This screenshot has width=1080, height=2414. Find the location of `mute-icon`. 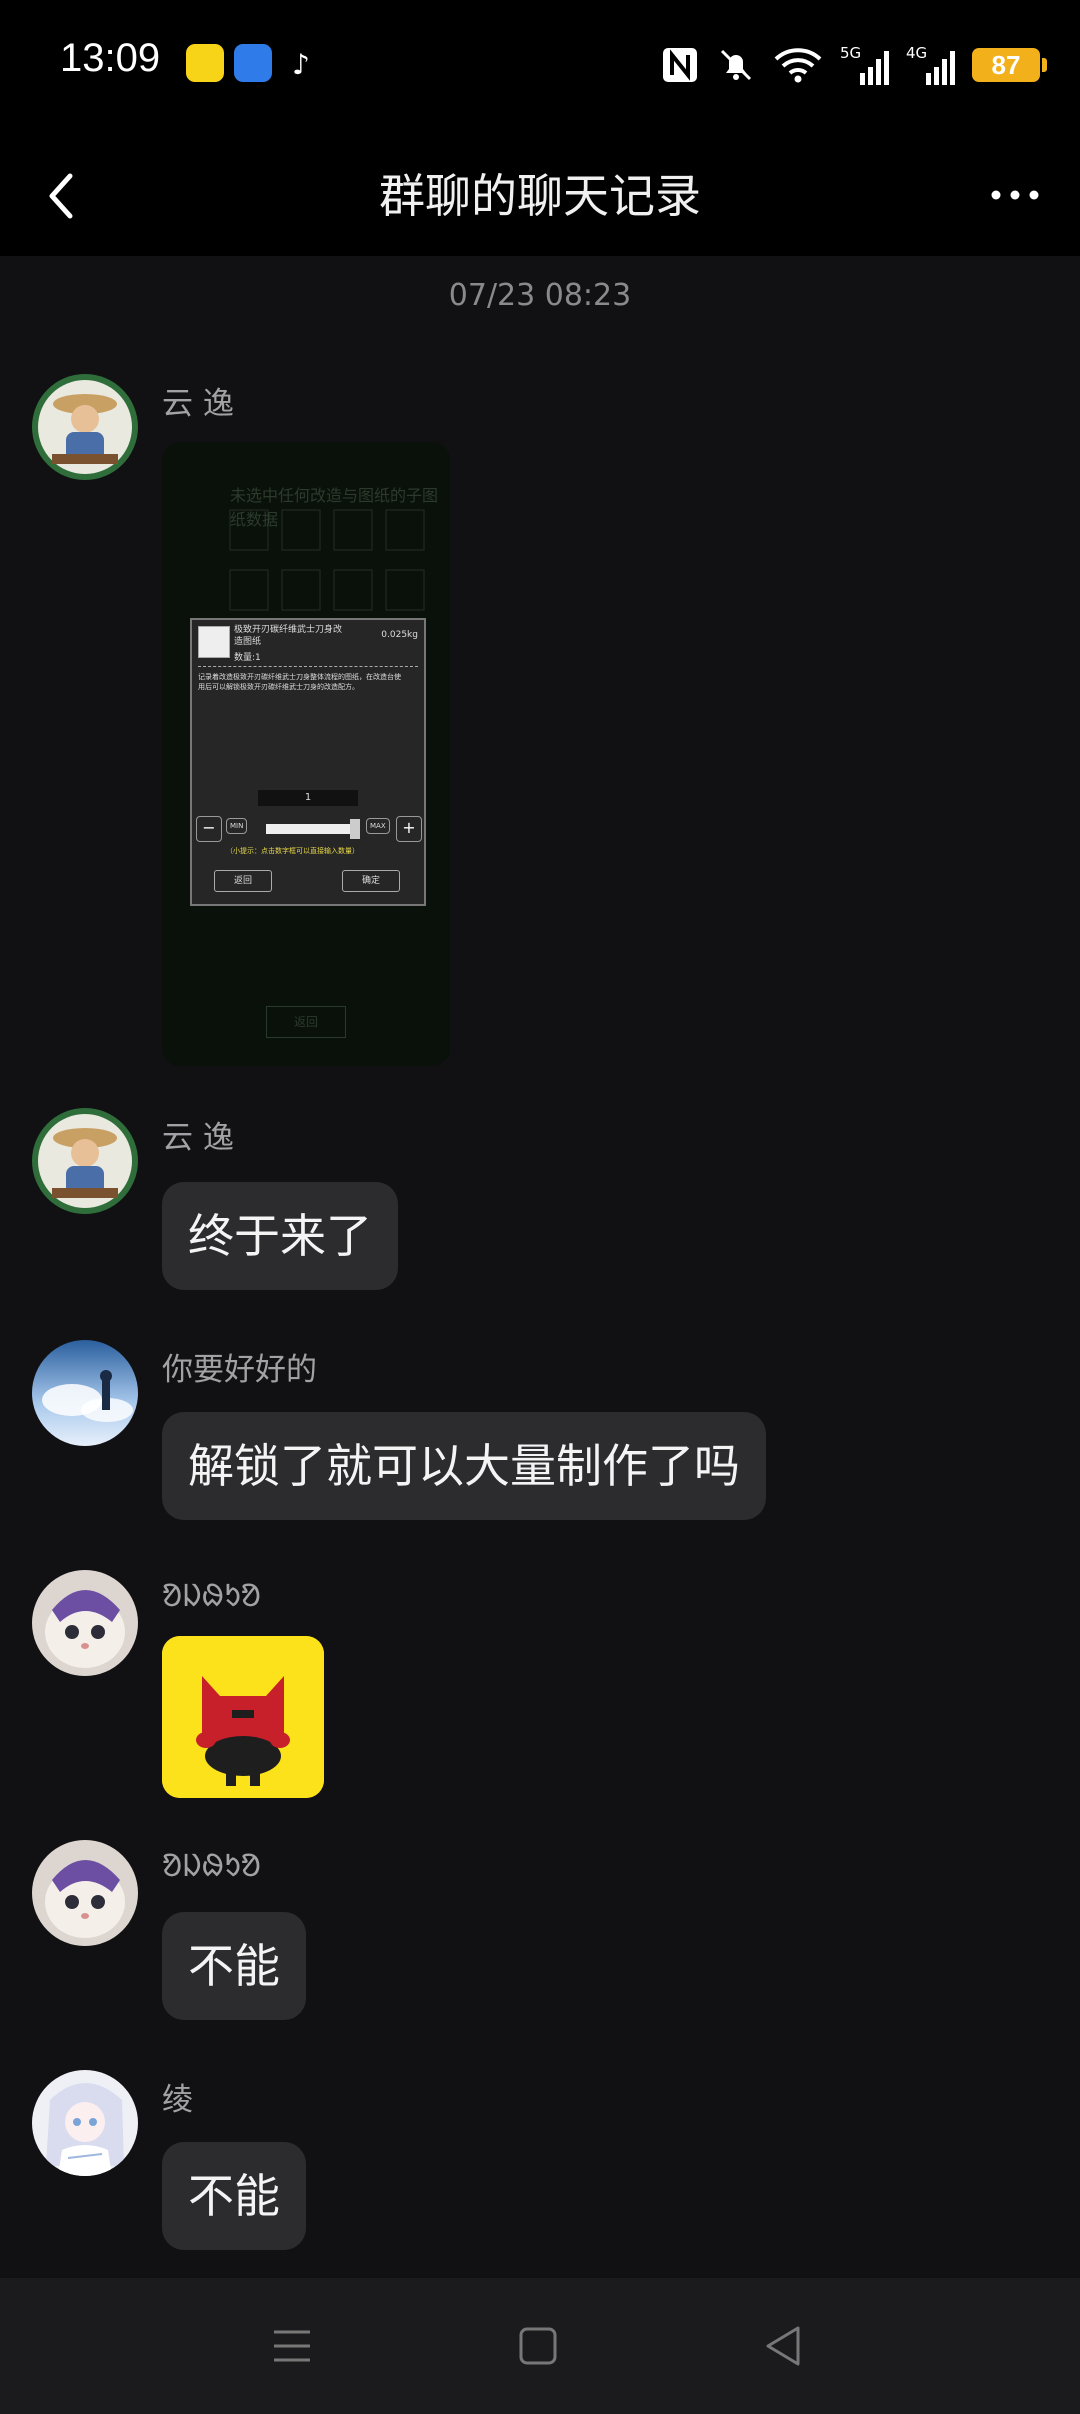

mute-icon is located at coordinates (736, 65).